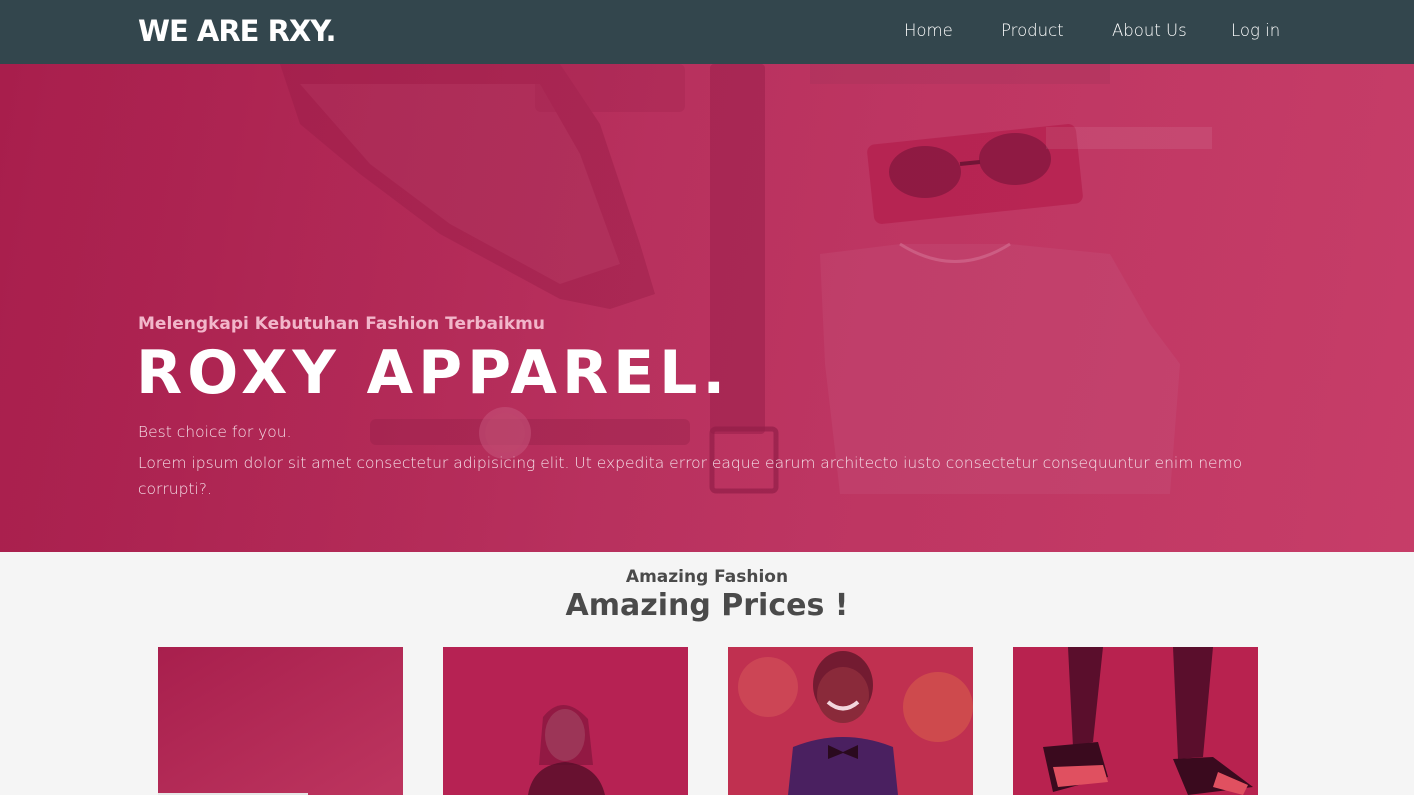  I want to click on hero-subtitle: Best choice for you., so click(215, 432).